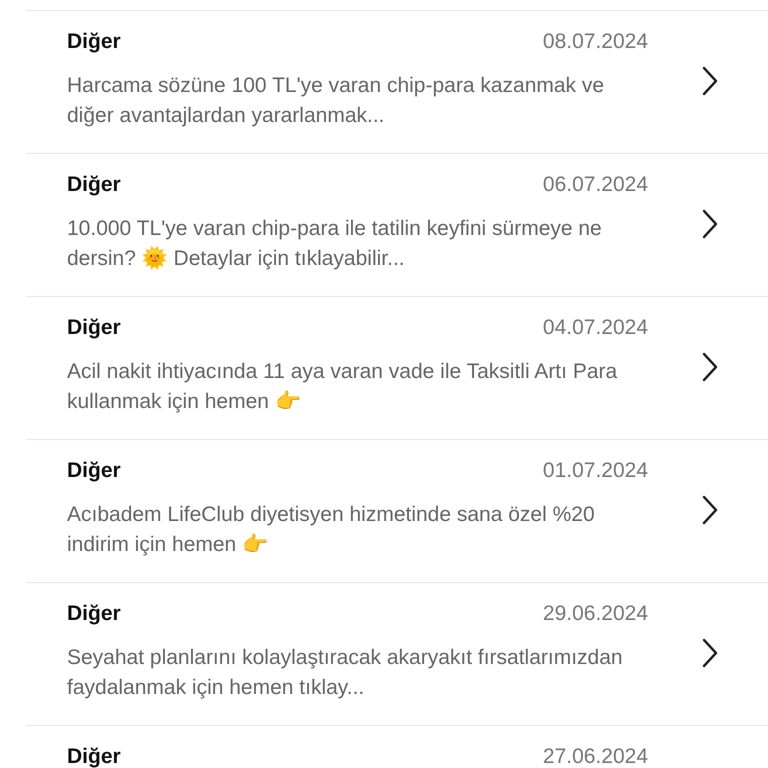 This screenshot has width=768, height=768. I want to click on message-date: 29.06.2024, so click(595, 614).